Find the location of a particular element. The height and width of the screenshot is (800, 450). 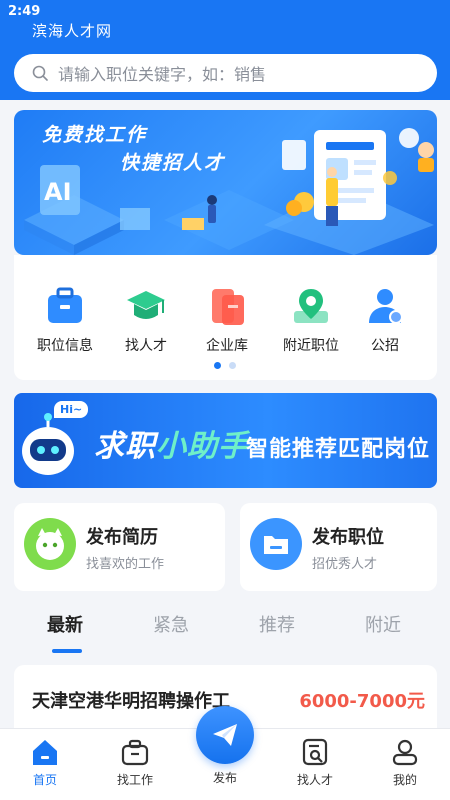

nav-find-job: 找工作 is located at coordinates (135, 762).